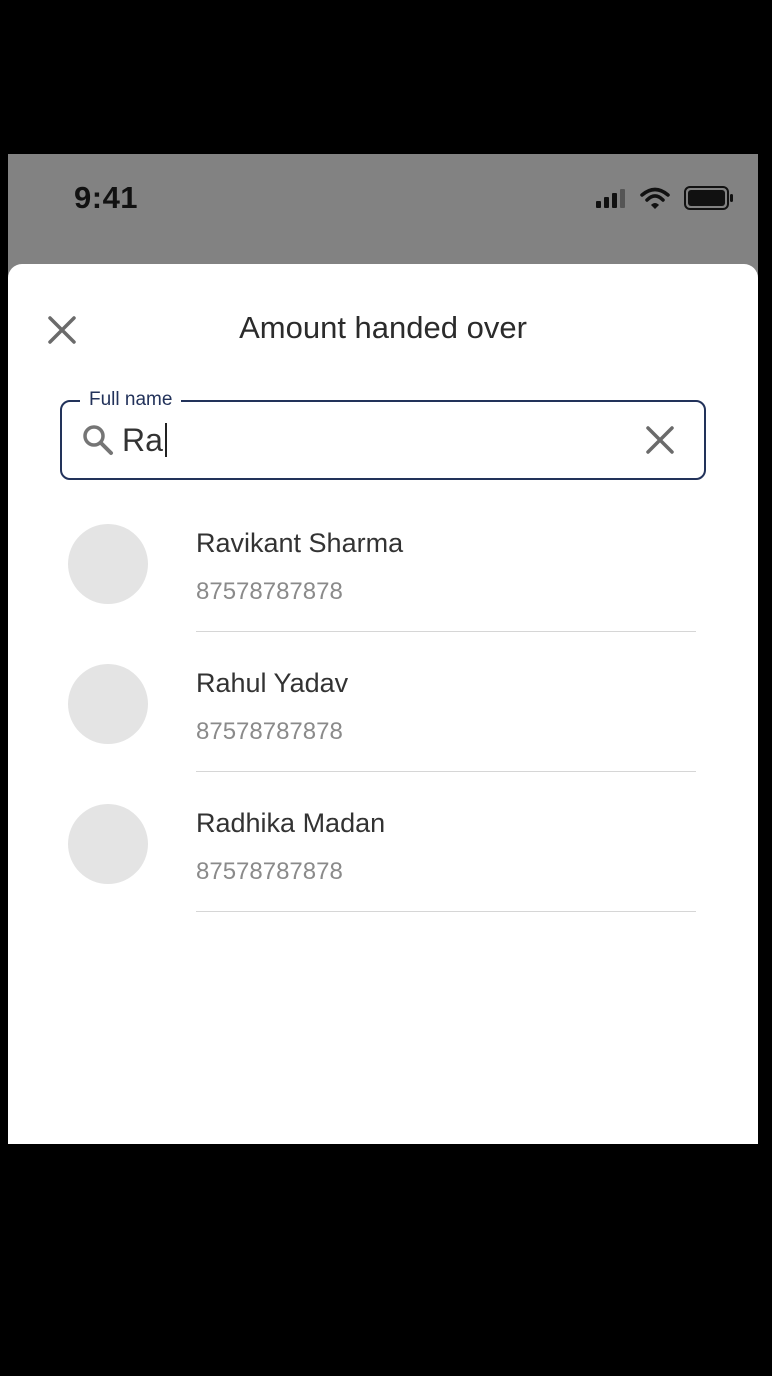  Describe the element at coordinates (106, 197) in the screenshot. I see `status-time: 9:41` at that location.